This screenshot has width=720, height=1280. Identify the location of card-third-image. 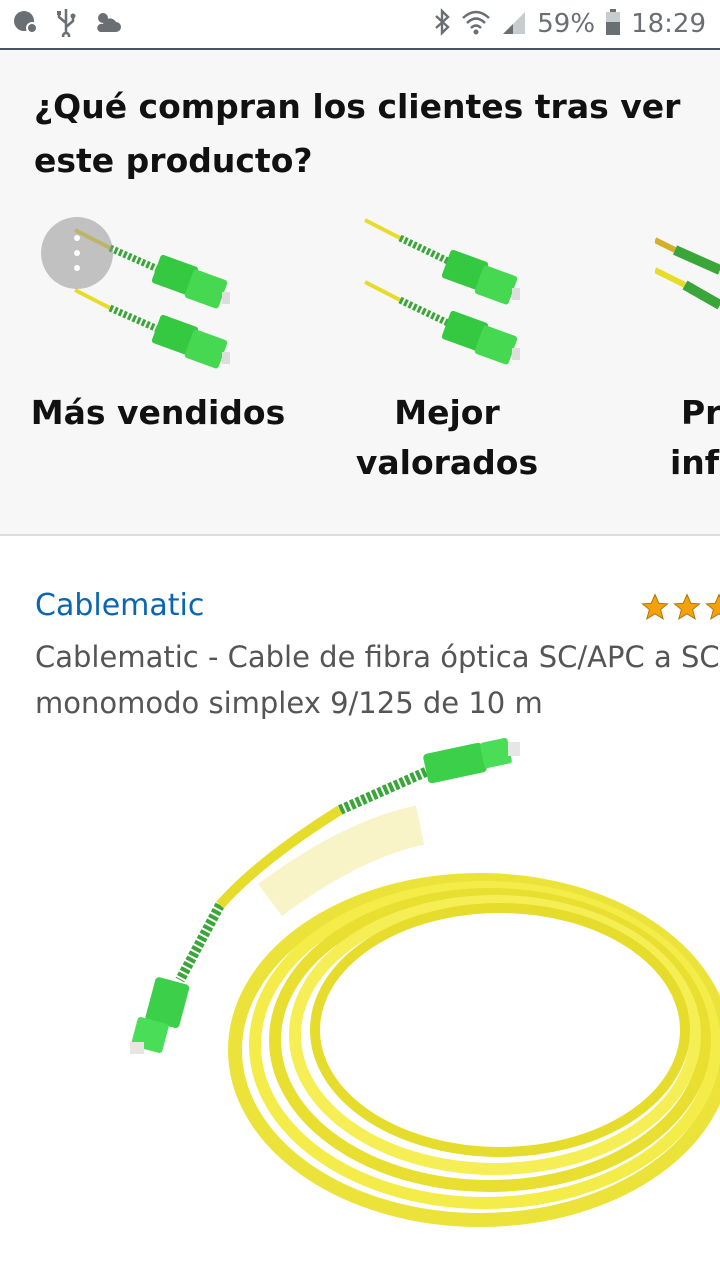
(686, 282).